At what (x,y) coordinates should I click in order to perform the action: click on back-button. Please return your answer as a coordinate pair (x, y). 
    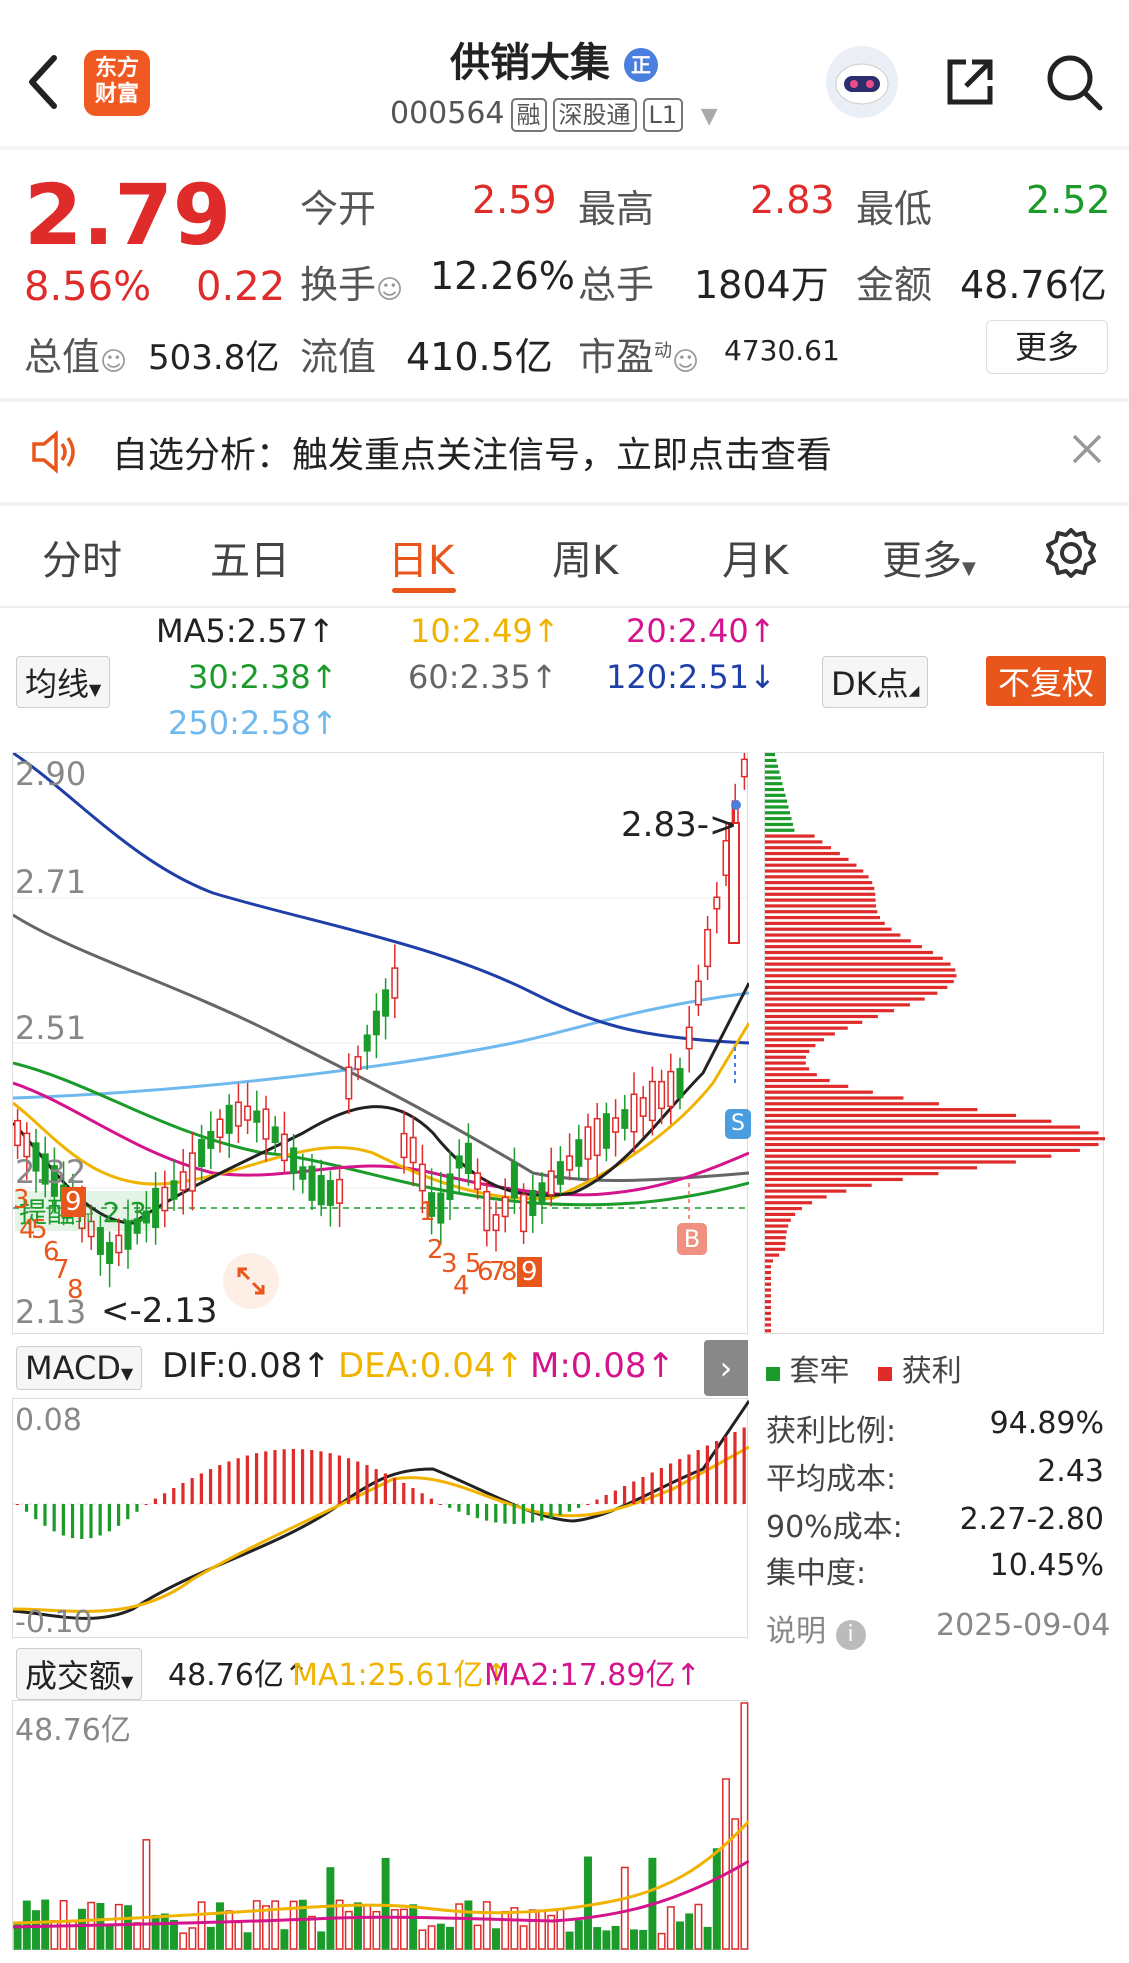
    Looking at the image, I should click on (44, 82).